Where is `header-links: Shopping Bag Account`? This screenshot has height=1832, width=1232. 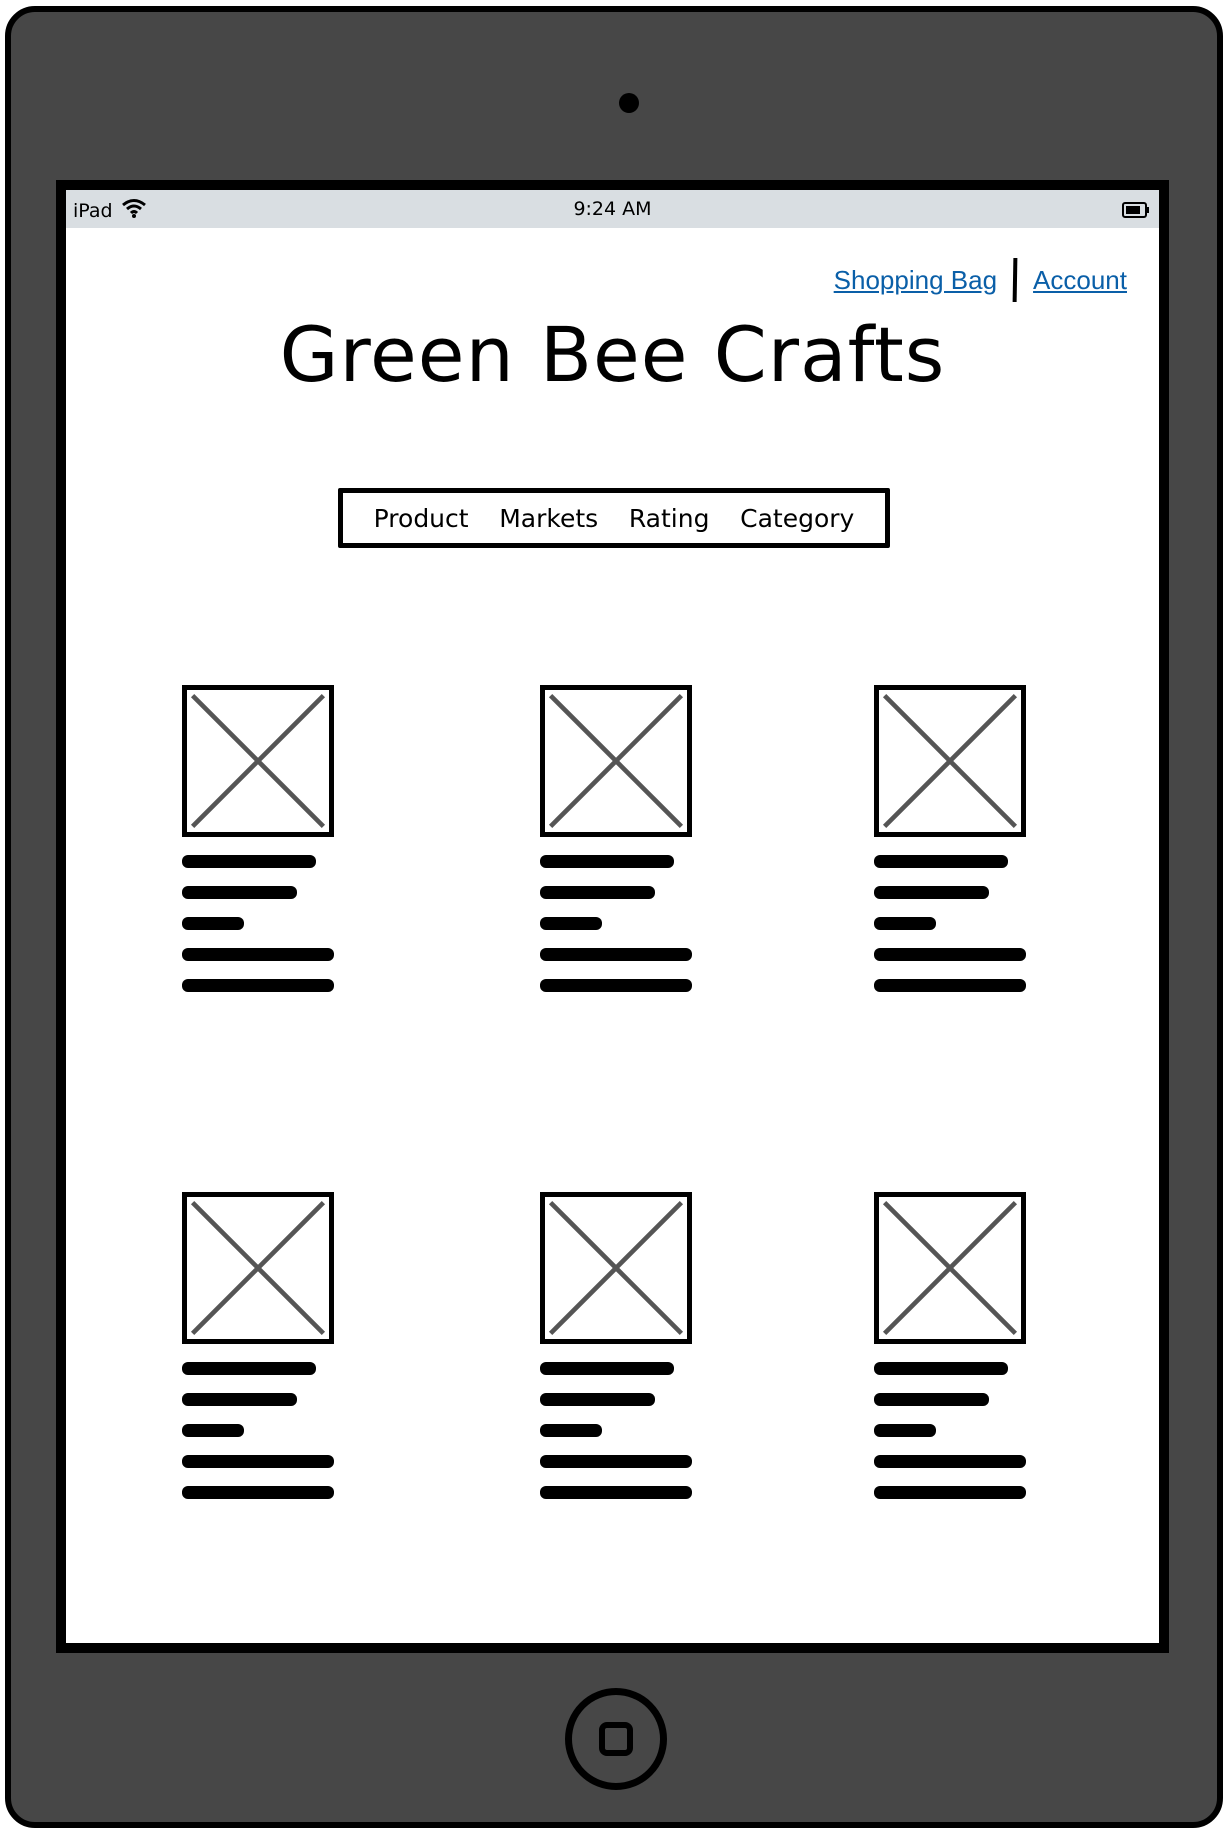 header-links: Shopping Bag Account is located at coordinates (980, 280).